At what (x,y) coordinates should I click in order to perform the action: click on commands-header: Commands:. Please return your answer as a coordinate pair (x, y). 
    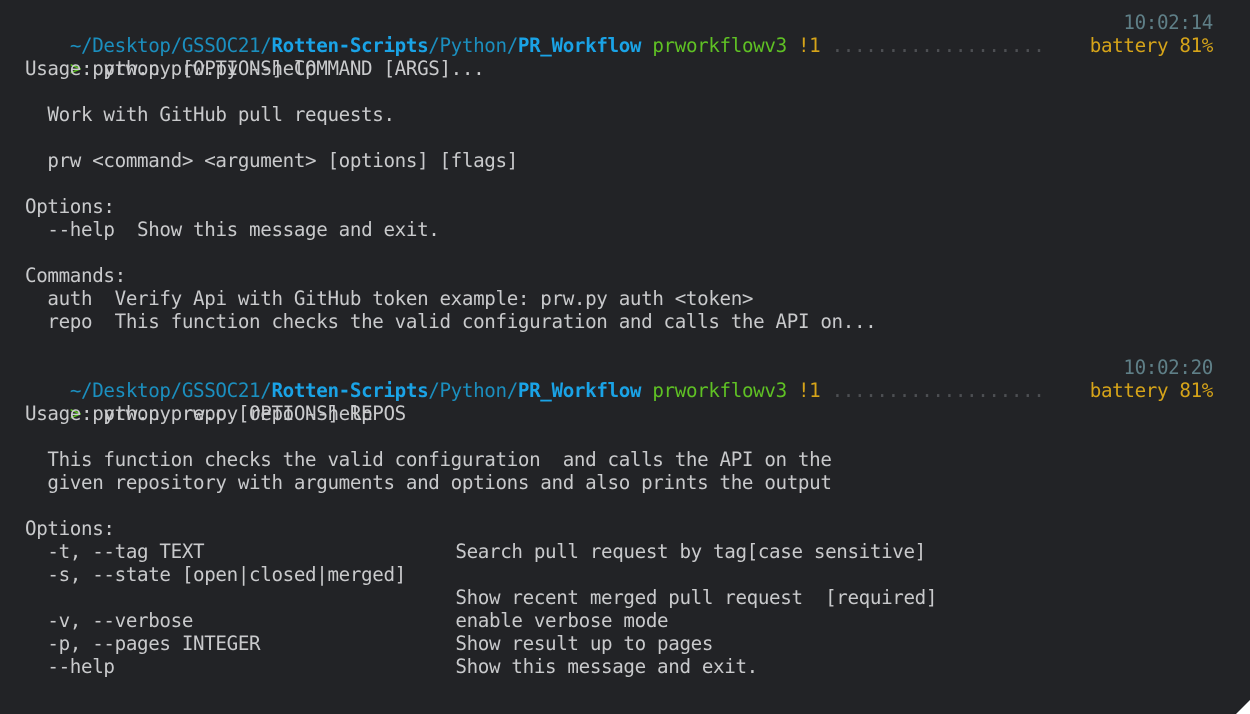
    Looking at the image, I should click on (75, 275).